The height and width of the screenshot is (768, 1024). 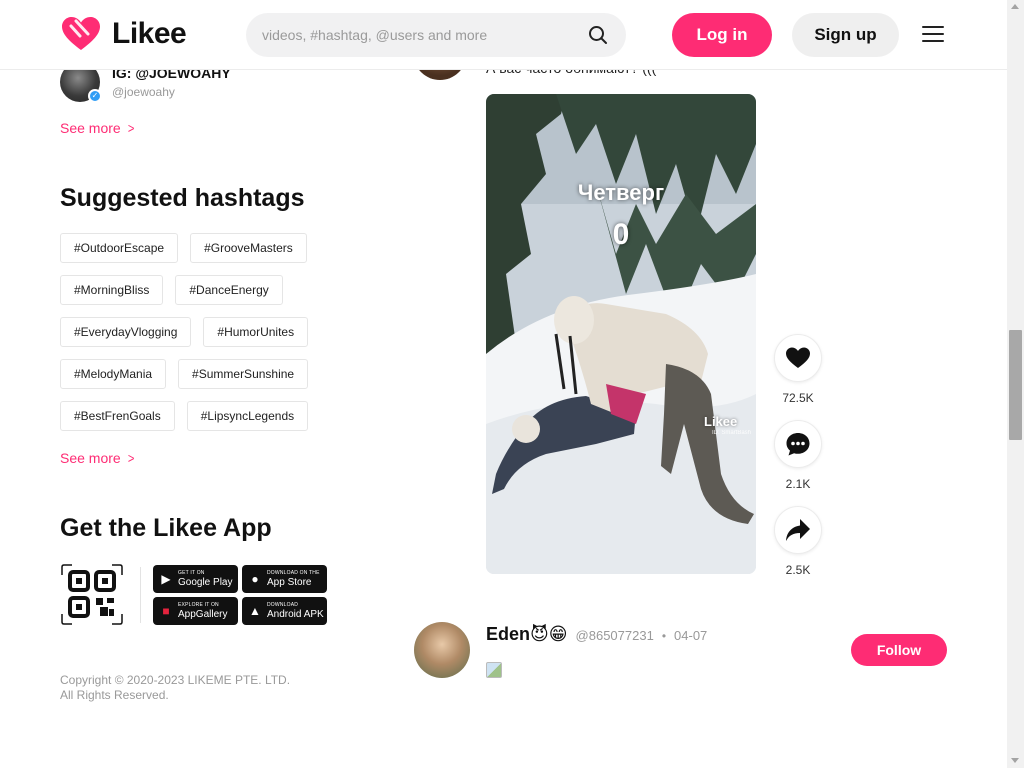 I want to click on image-placeholder-icon, so click(x=494, y=670).